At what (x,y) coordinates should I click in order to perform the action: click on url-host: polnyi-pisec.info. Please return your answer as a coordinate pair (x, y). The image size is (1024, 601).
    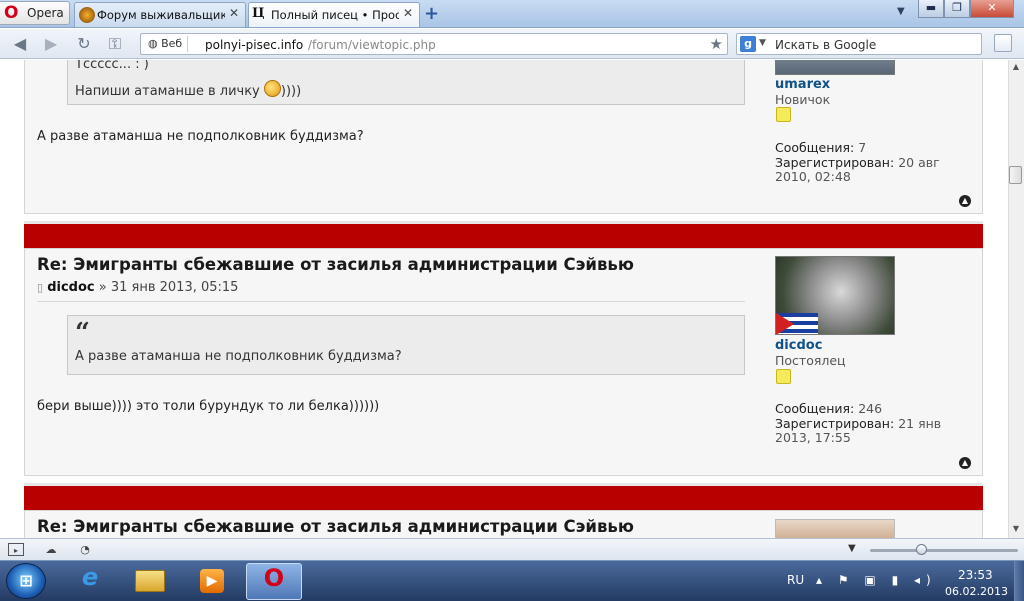
    Looking at the image, I should click on (254, 45).